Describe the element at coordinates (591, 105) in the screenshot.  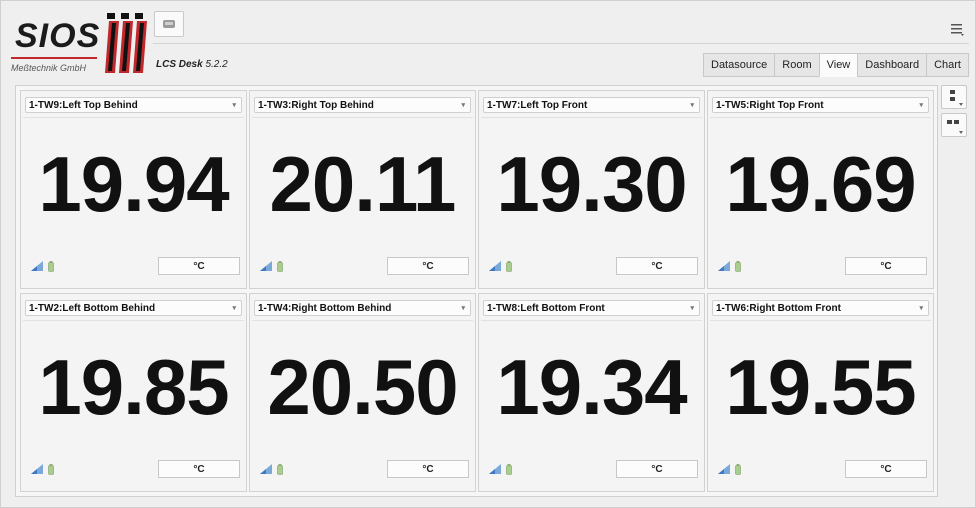
I see `sensor-select: 1-TW7:Left Top Front ▾` at that location.